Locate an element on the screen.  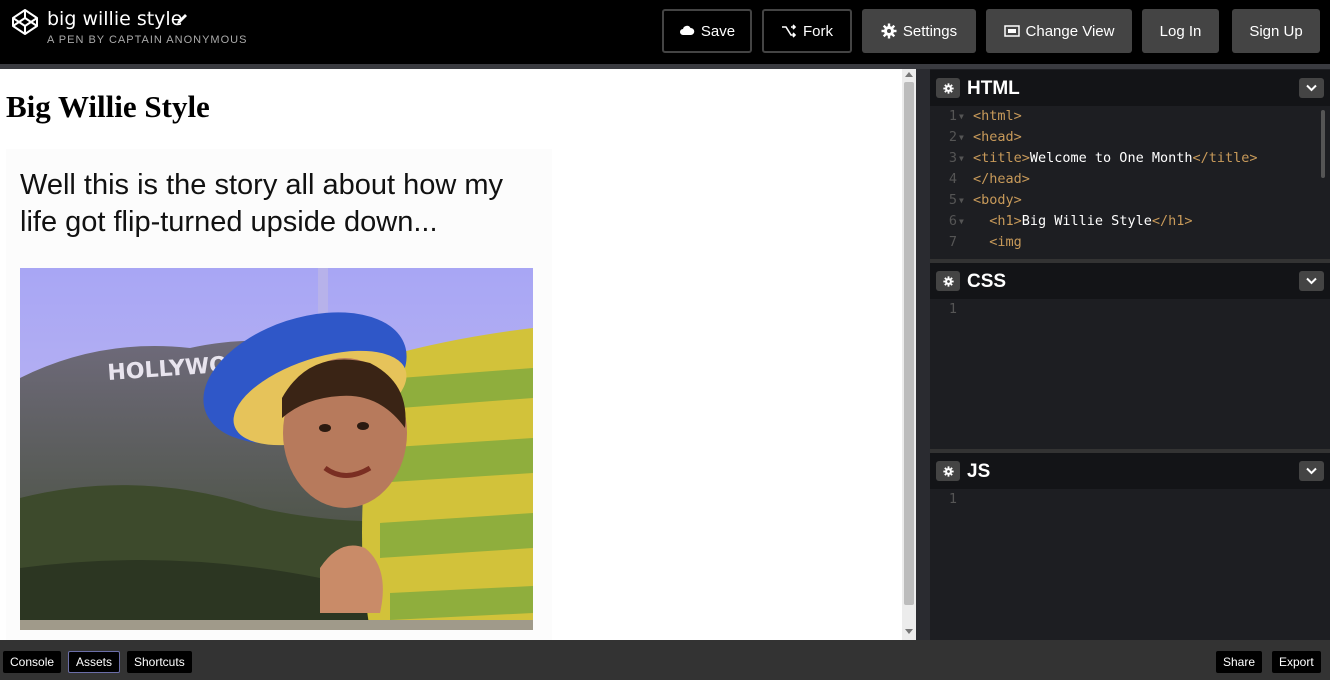
html-editor-title: HTML is located at coordinates (993, 88).